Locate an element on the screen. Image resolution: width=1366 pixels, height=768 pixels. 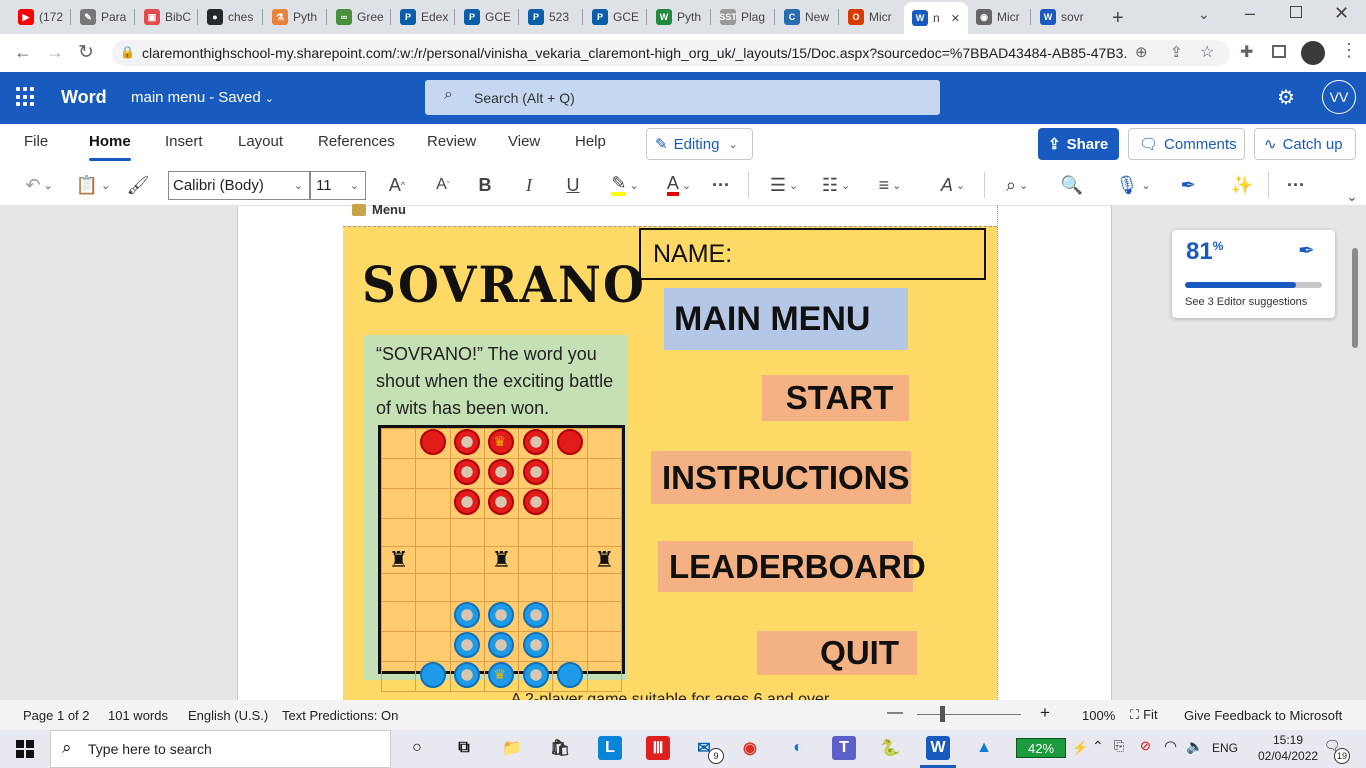
font-color-button: A ⌄ is located at coordinates (679, 185).